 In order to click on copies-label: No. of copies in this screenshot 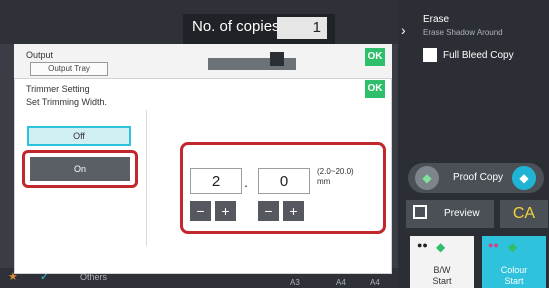, I will do `click(236, 26)`.